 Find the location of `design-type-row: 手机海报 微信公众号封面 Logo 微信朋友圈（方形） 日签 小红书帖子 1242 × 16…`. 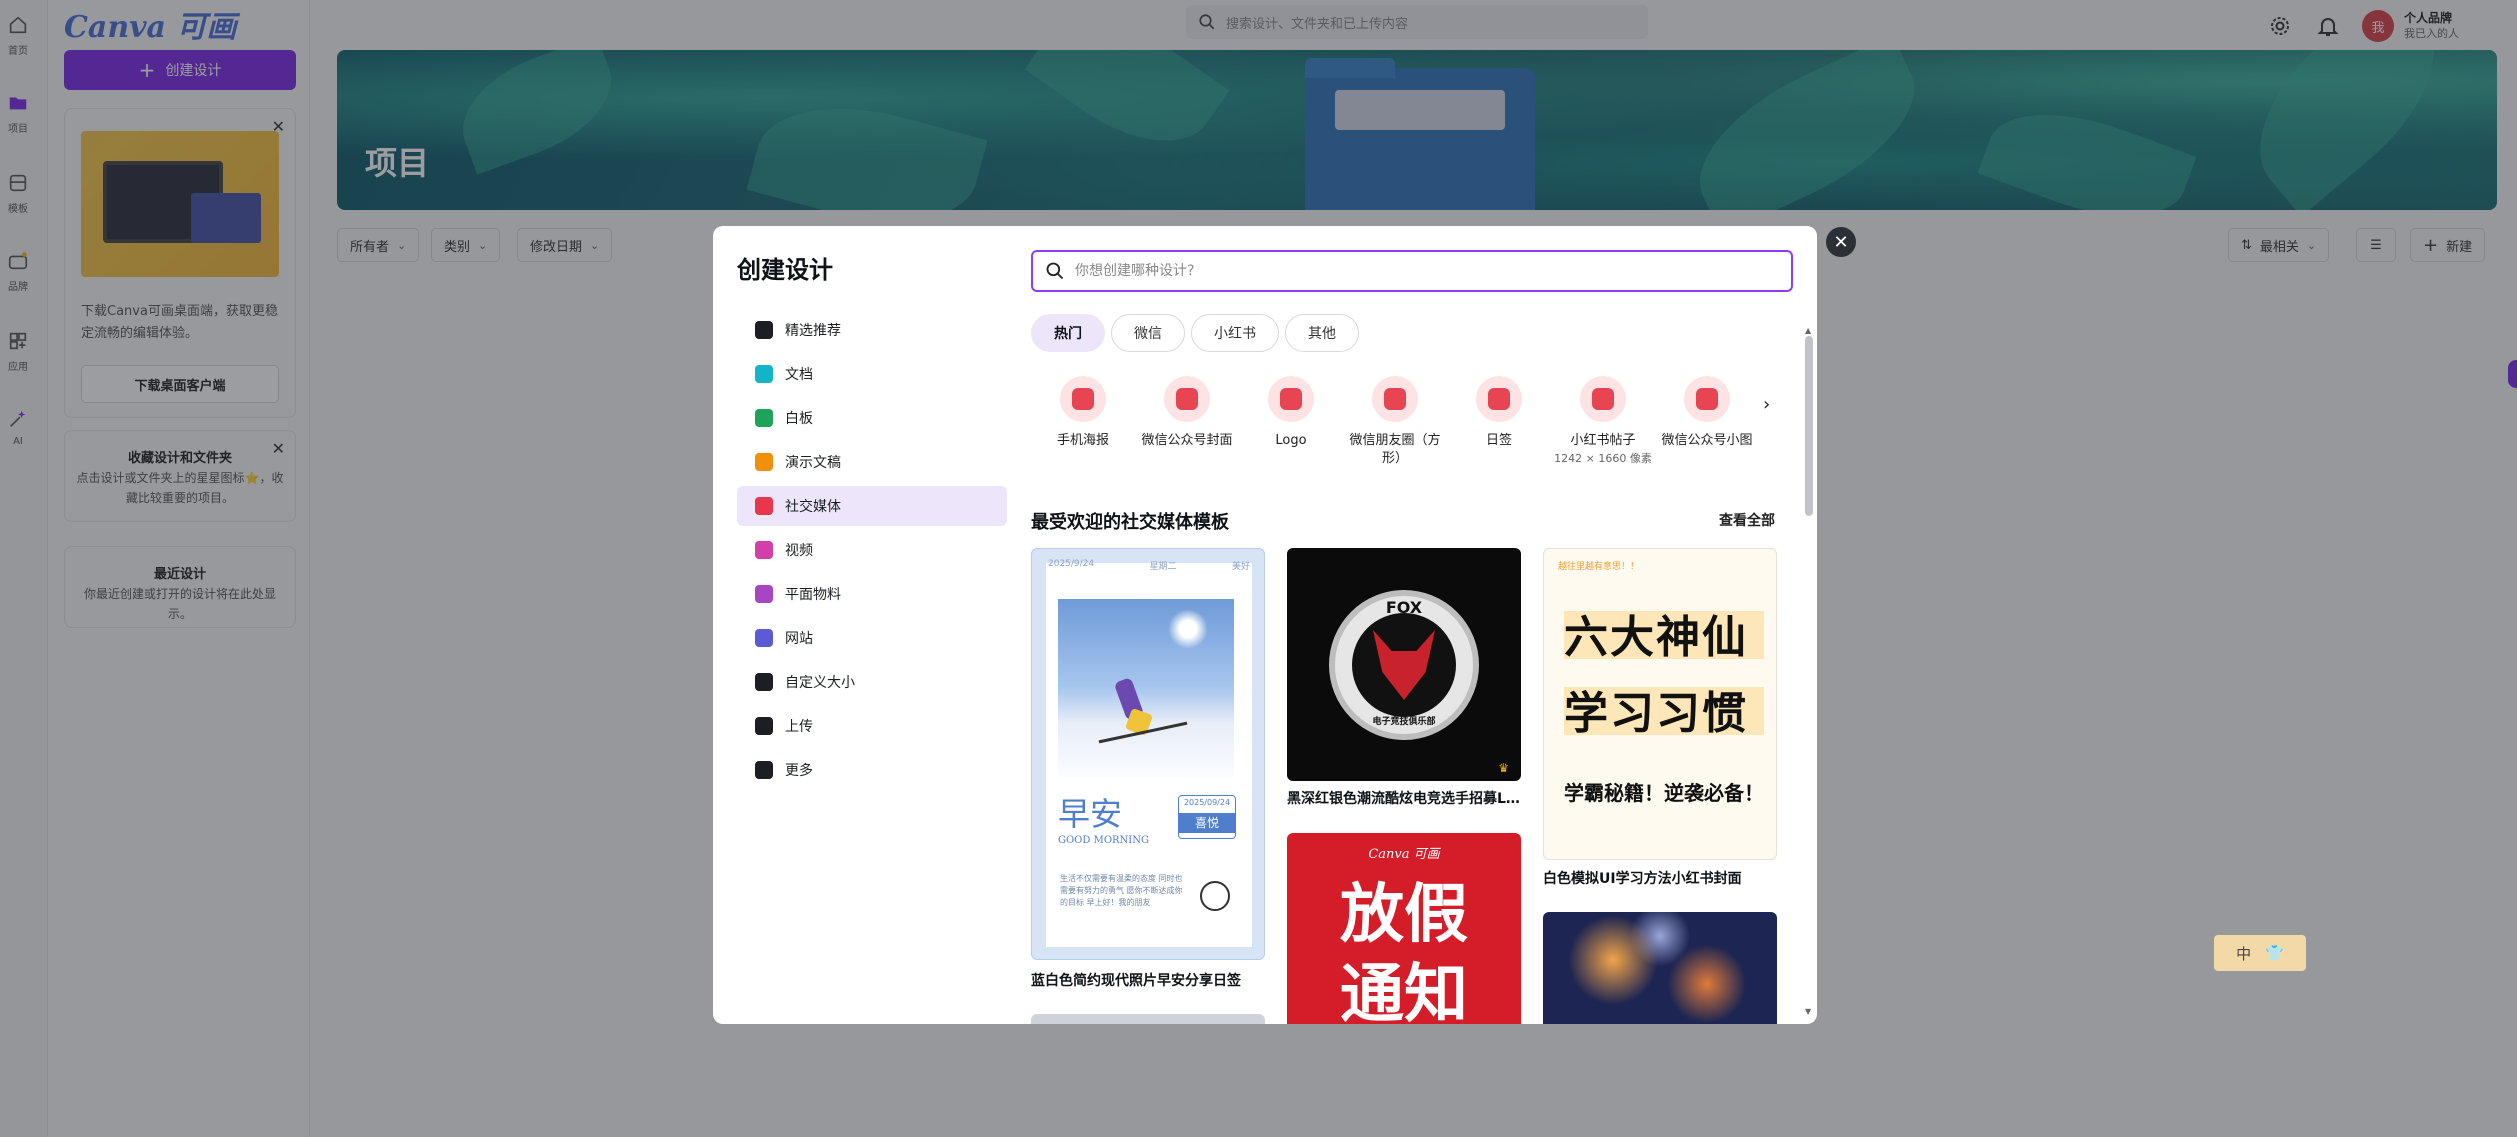

design-type-row: 手机海报 微信公众号封面 Logo 微信朋友圈（方形） 日签 小红书帖子 1242 × 16… is located at coordinates (1395, 422).